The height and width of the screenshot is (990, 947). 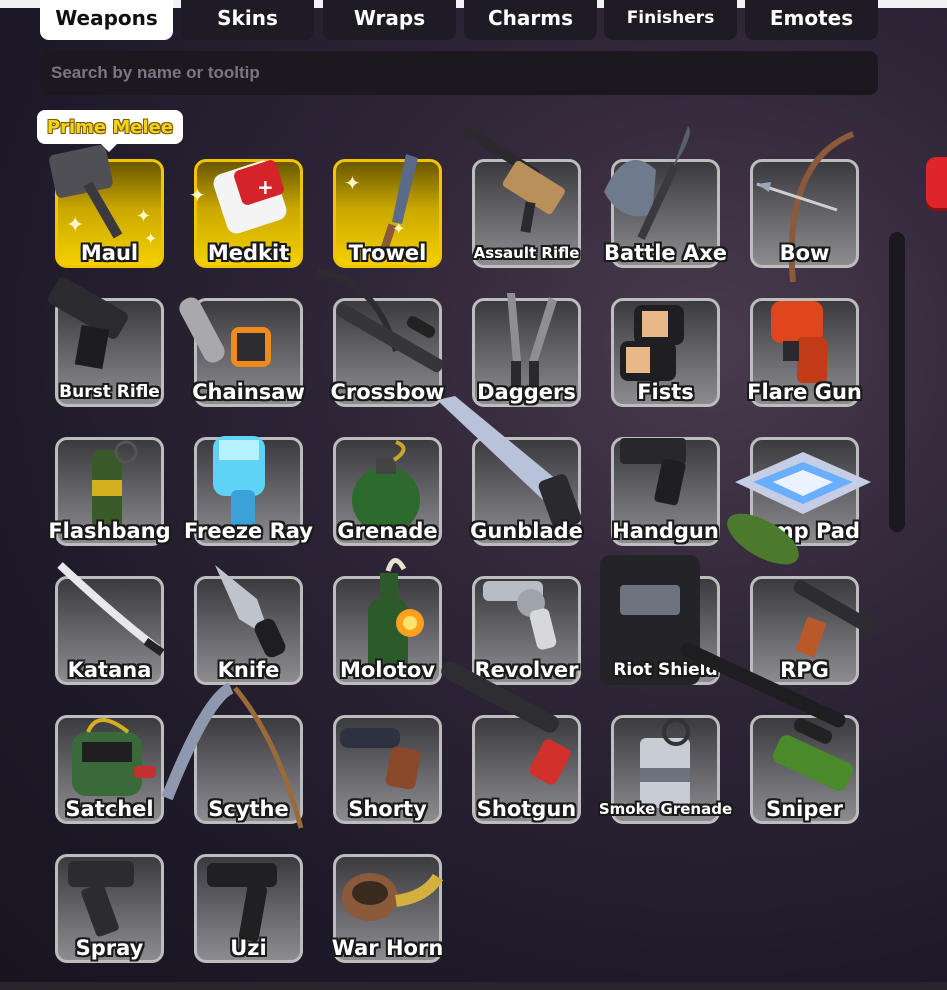 What do you see at coordinates (106, 206) in the screenshot?
I see `weapon-card-maul: ✦ ✦ ✦ Maul` at bounding box center [106, 206].